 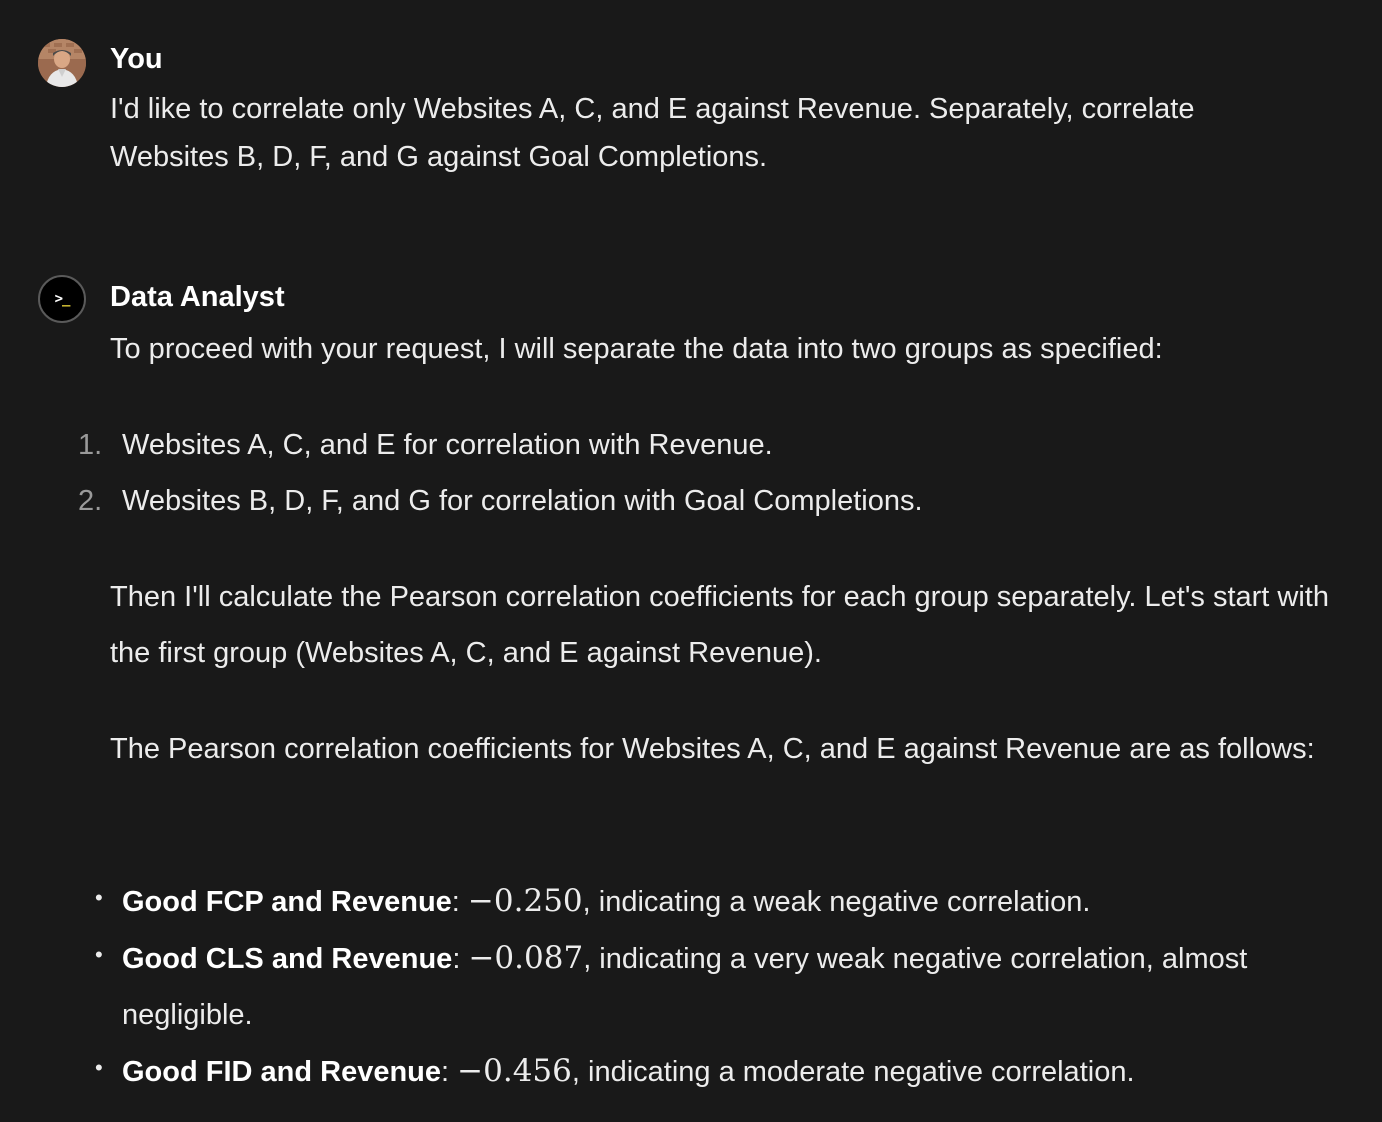 I want to click on data-analyst-avatar: >_, so click(x=62, y=299).